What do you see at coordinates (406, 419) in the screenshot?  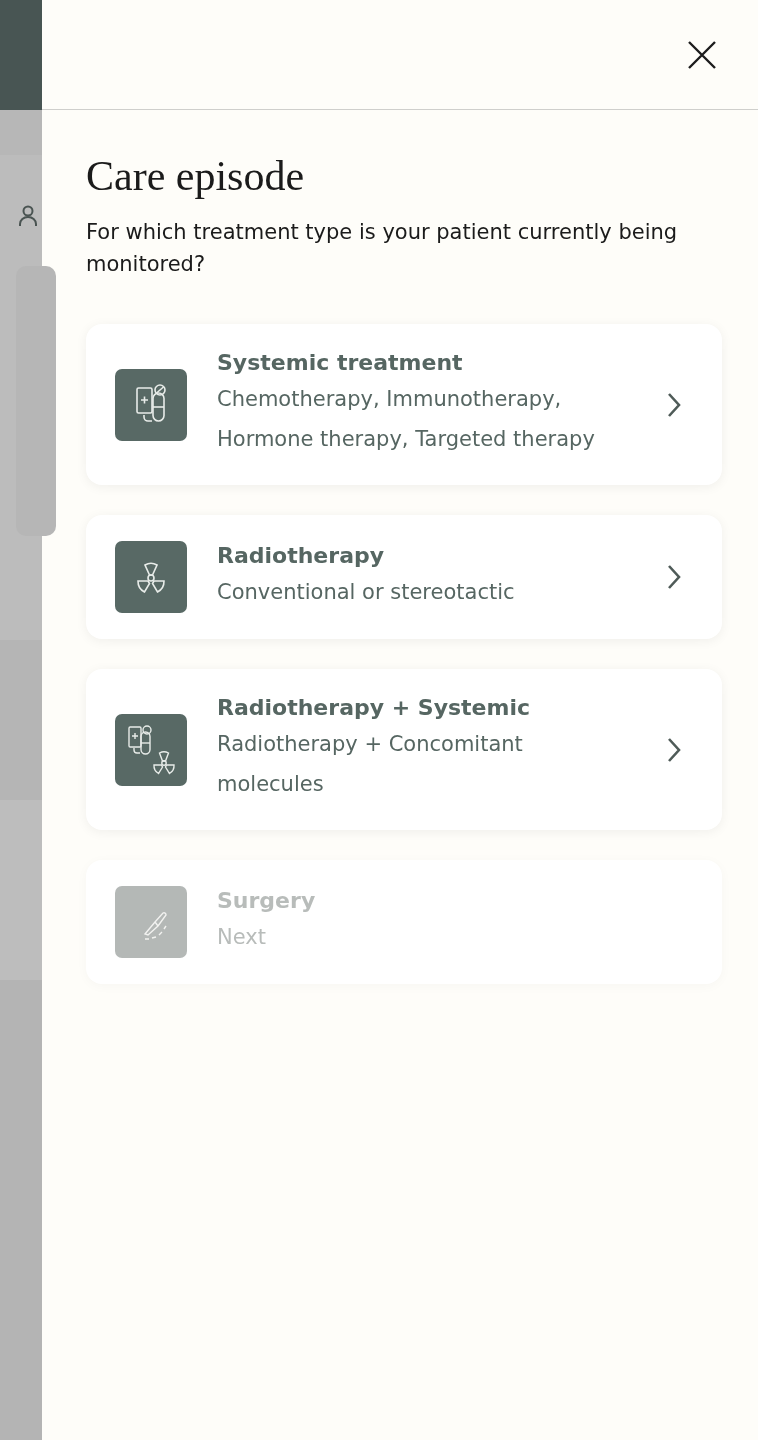 I see `option-description: Chemotherapy, Immunotherapy, Hormone therapy, Targeted therapy` at bounding box center [406, 419].